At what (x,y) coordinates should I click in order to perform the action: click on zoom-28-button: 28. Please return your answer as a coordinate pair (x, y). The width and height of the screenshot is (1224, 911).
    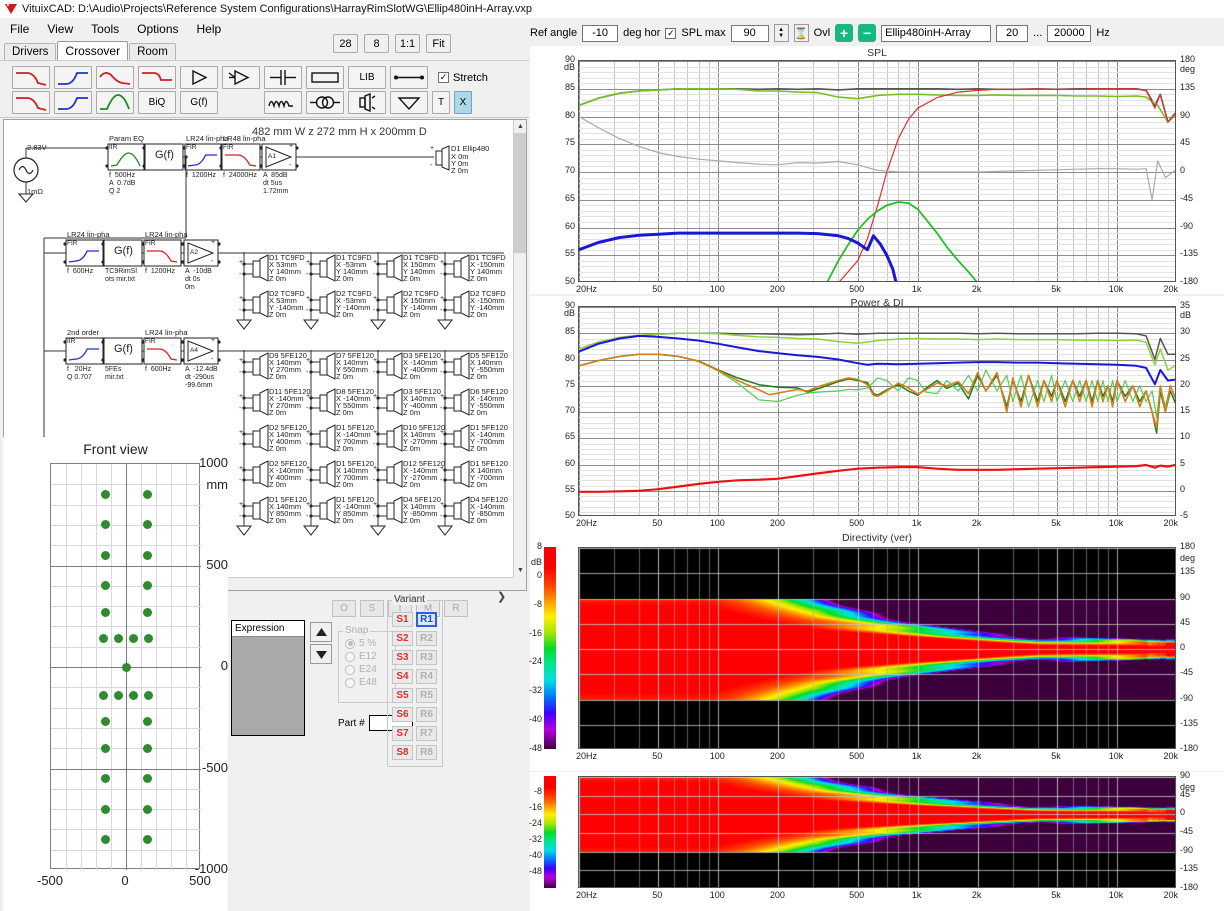
    Looking at the image, I should click on (345, 43).